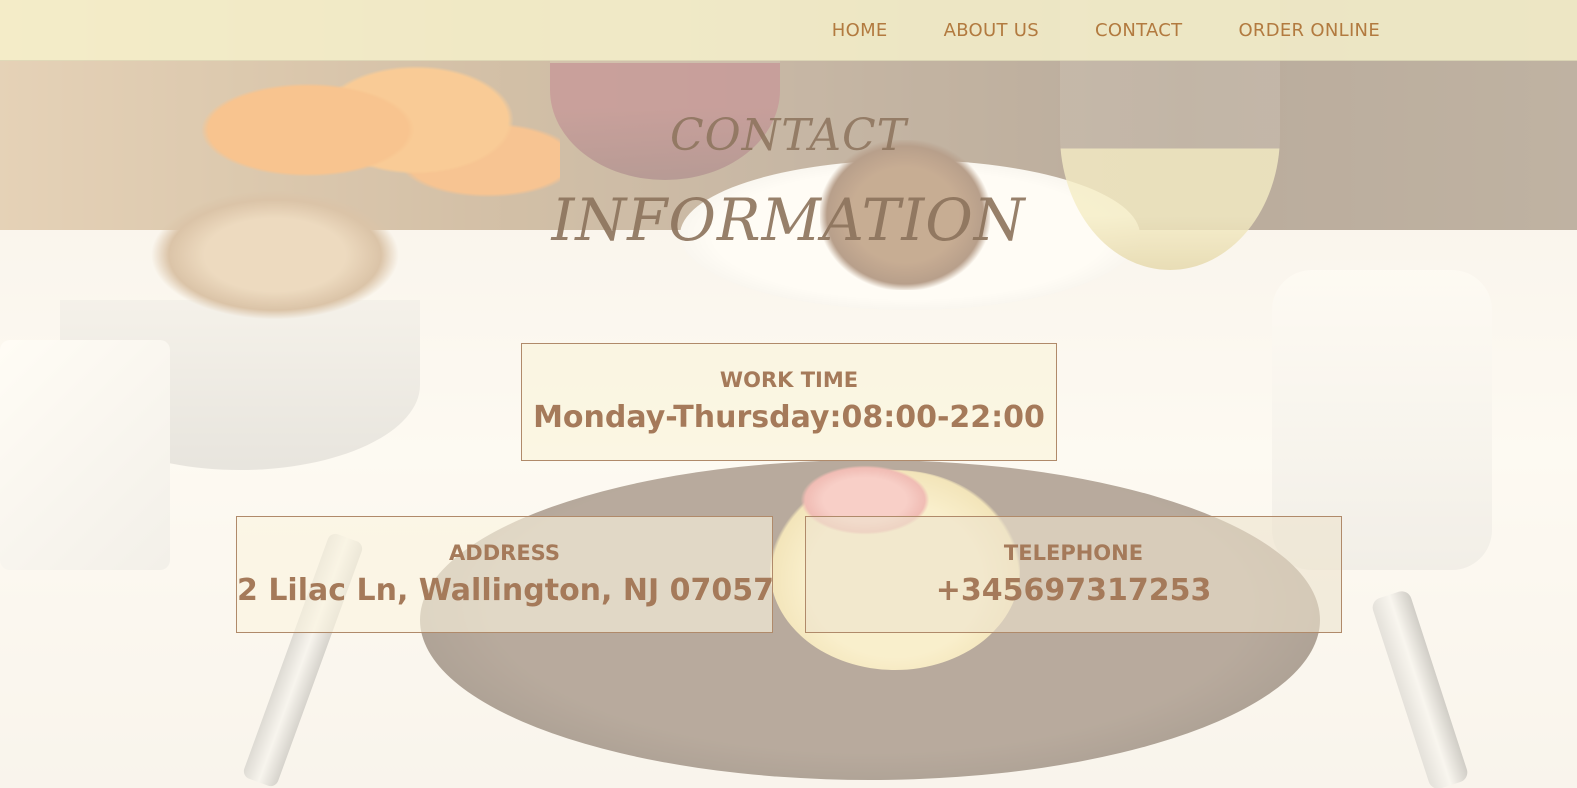 The height and width of the screenshot is (788, 1577). Describe the element at coordinates (1073, 590) in the screenshot. I see `telephone-value: +345697317253` at that location.